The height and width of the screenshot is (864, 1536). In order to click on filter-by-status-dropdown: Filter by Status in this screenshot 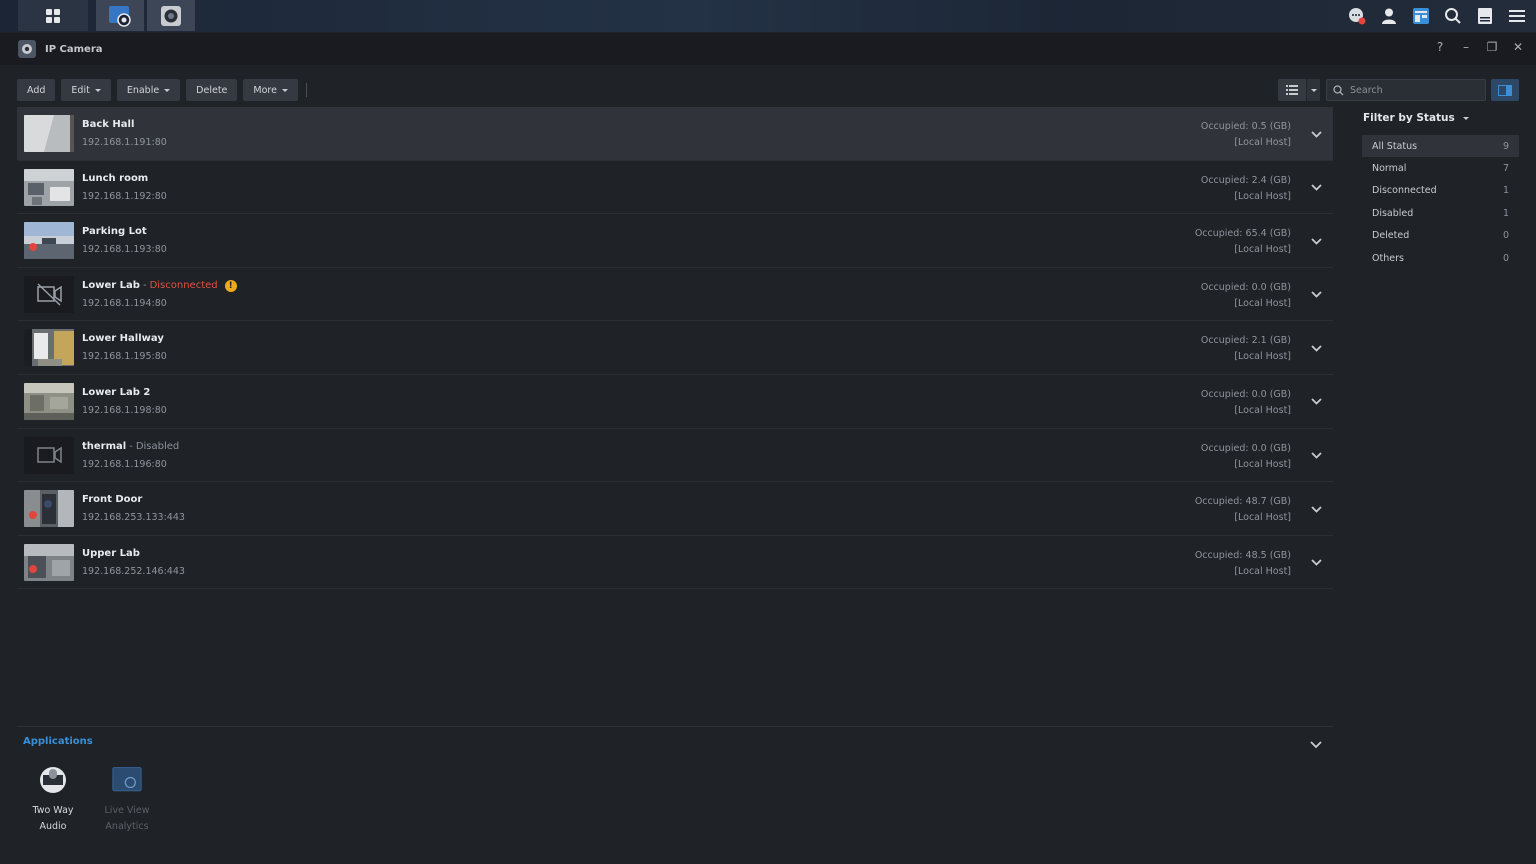, I will do `click(1440, 118)`.